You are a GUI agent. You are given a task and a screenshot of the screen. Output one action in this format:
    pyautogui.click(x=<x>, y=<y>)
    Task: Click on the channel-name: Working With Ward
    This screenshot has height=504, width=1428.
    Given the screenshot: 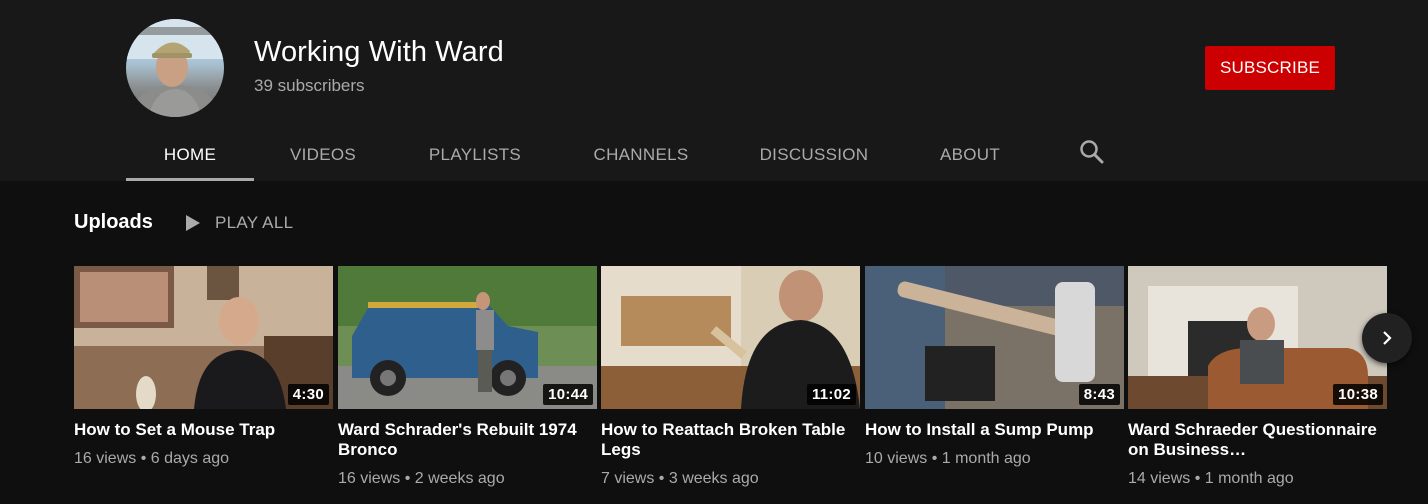 What is the action you would take?
    pyautogui.click(x=379, y=52)
    